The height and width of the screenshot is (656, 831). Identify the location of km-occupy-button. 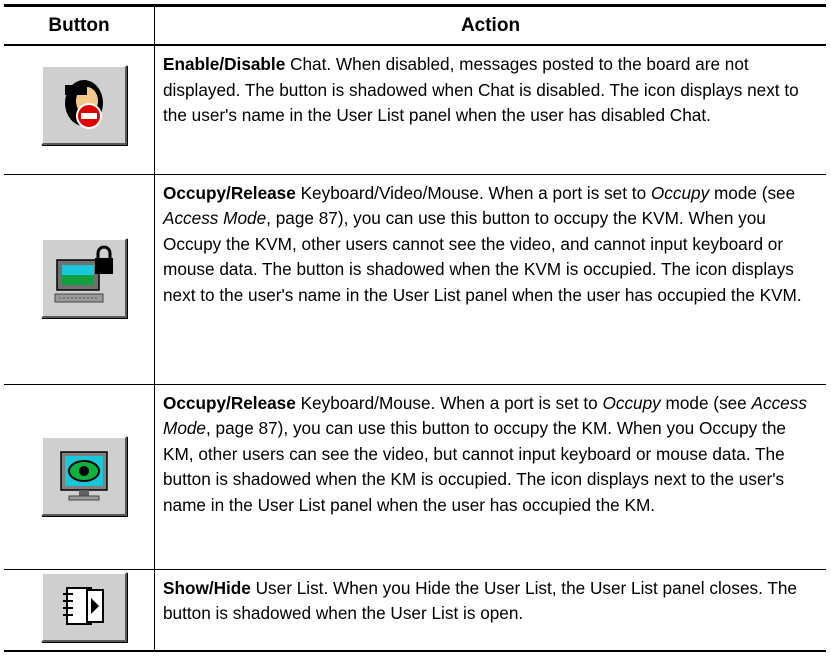
(84, 475).